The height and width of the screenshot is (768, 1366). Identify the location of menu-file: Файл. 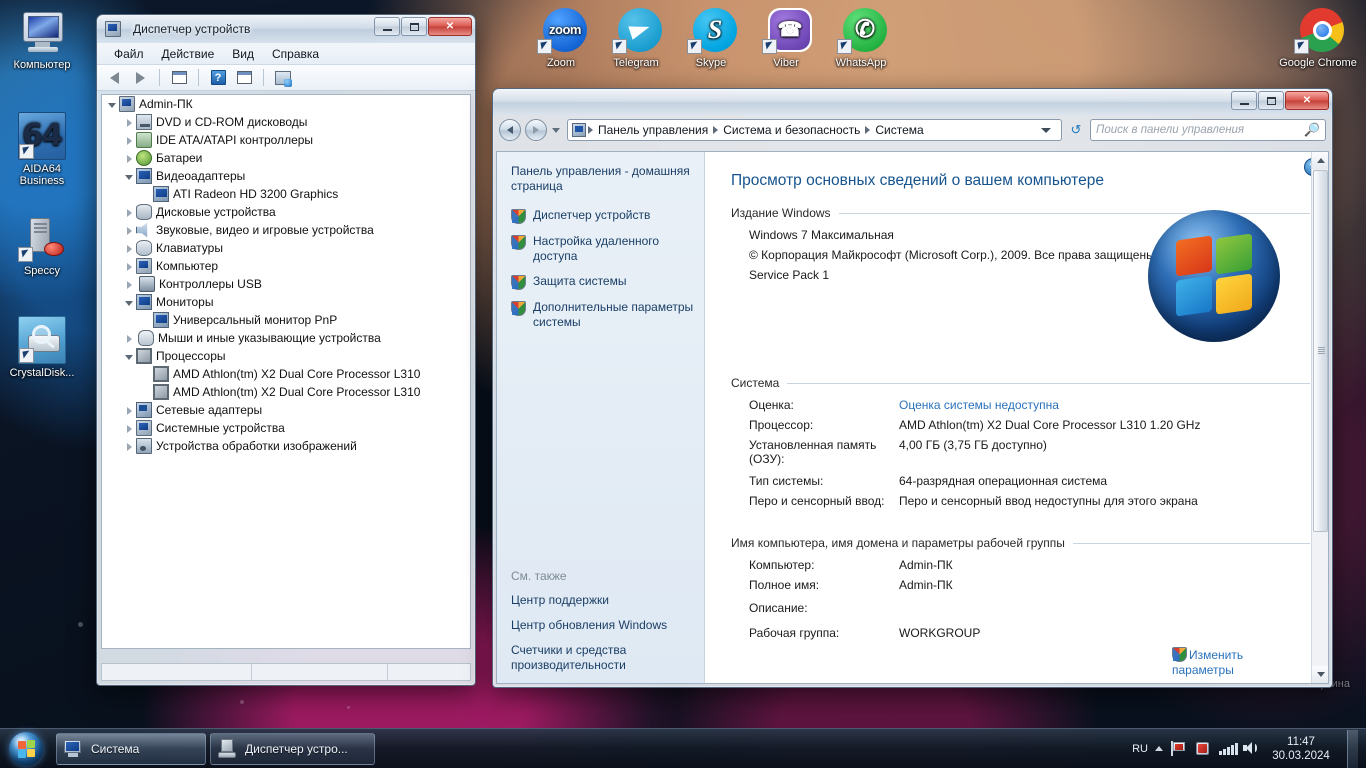
(129, 54).